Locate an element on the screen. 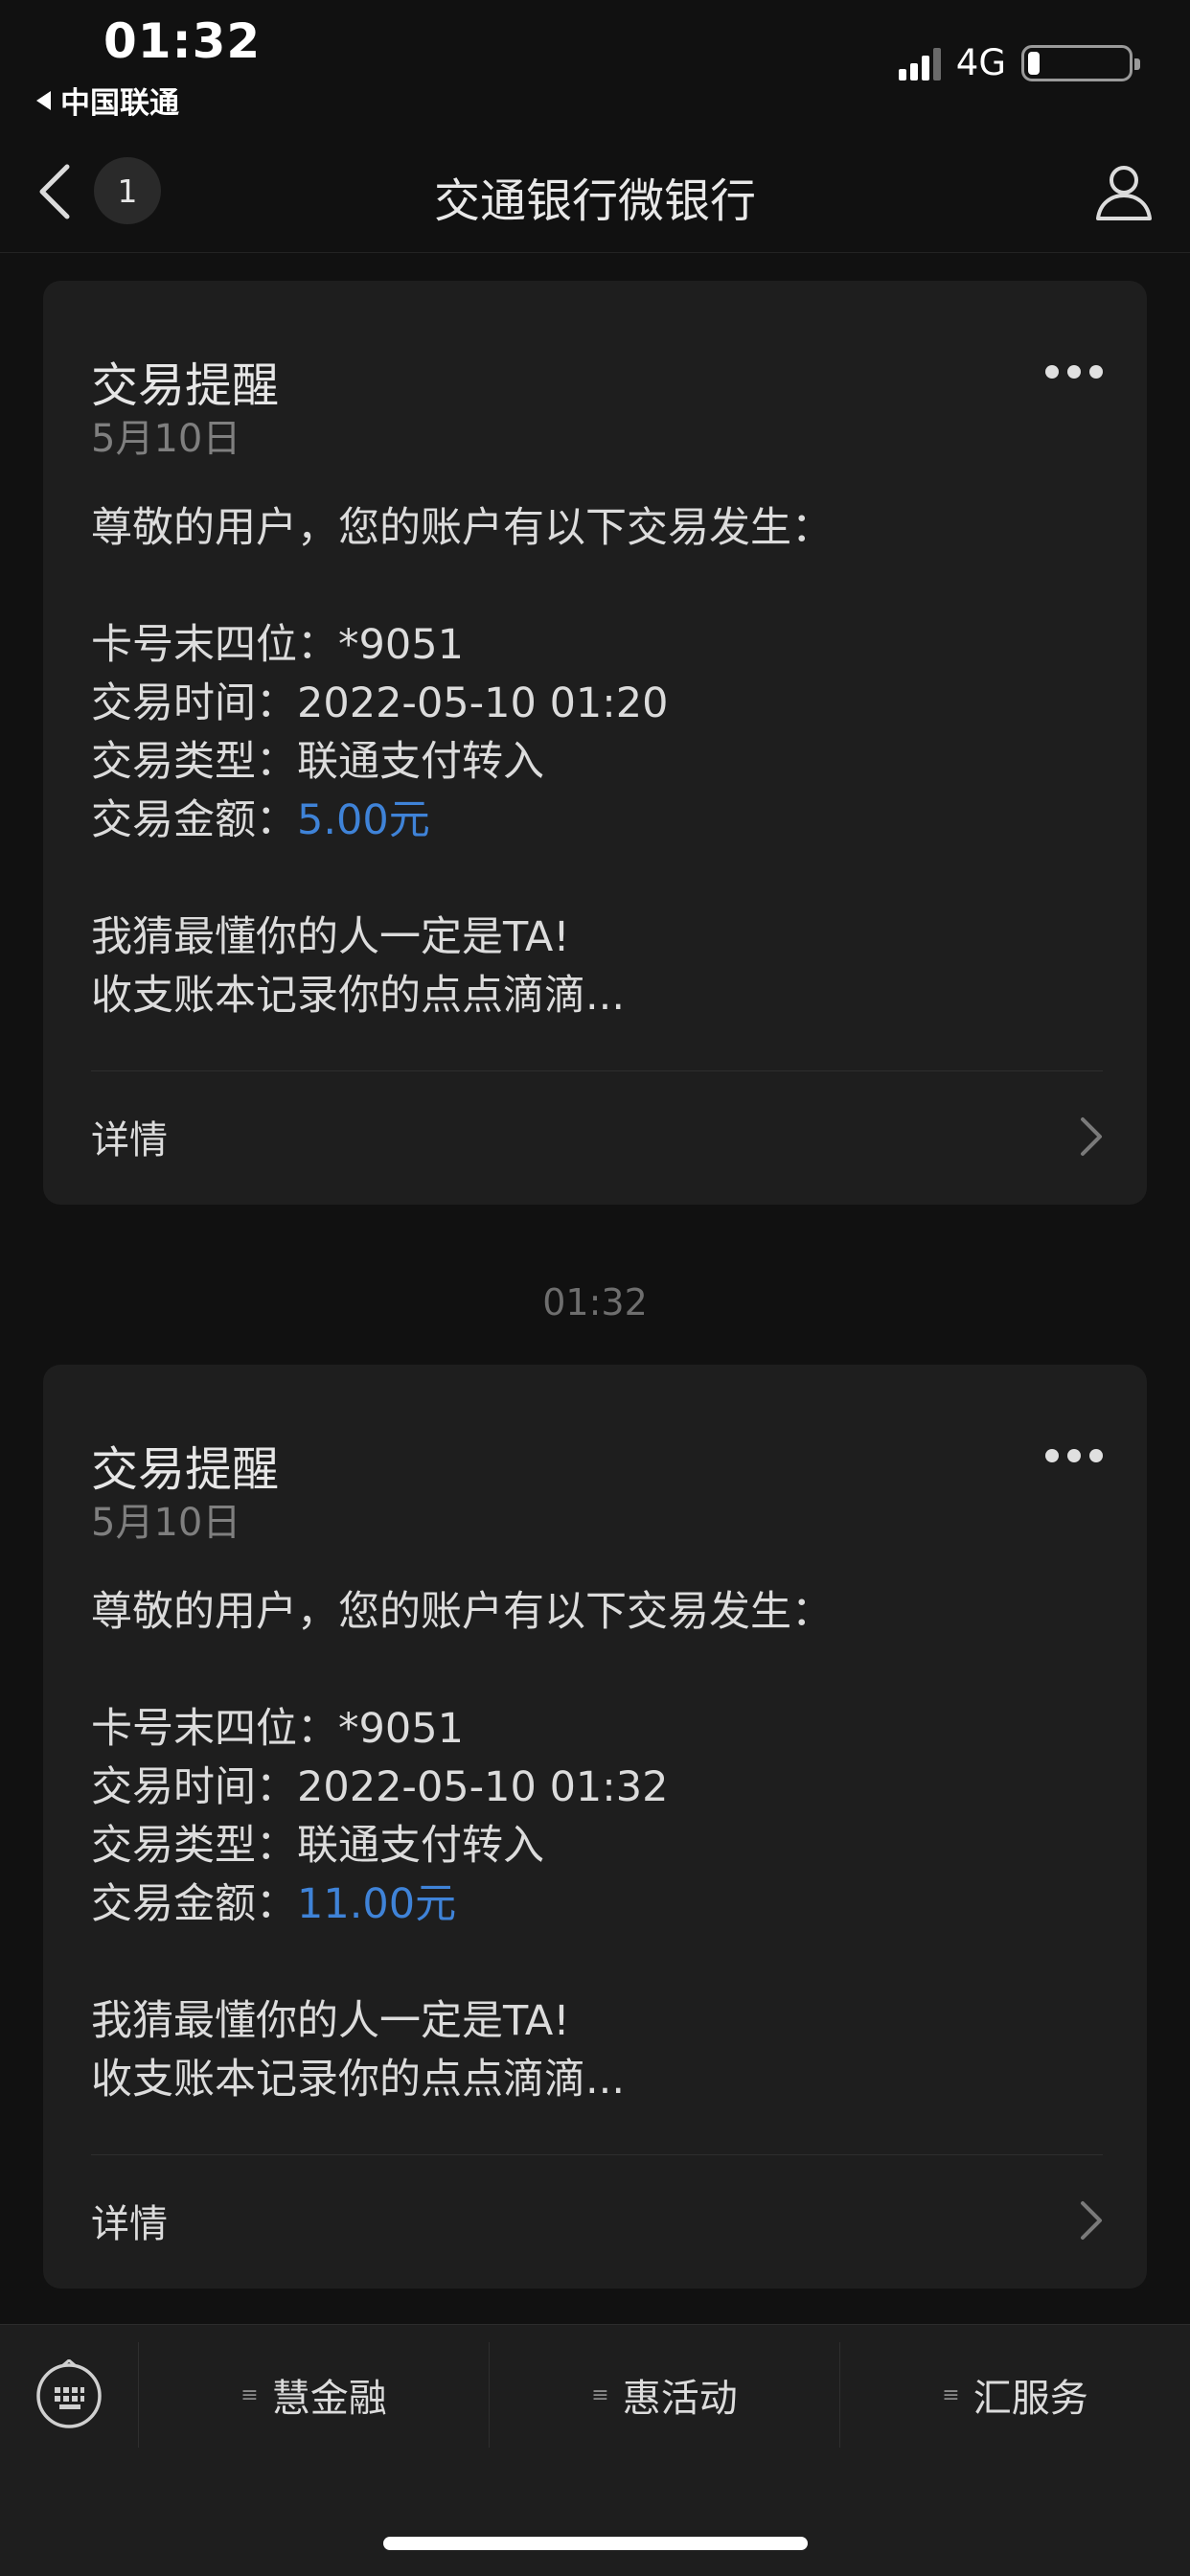 The image size is (1190, 2576). nav-bar: 1 交通银行微银行 is located at coordinates (595, 193).